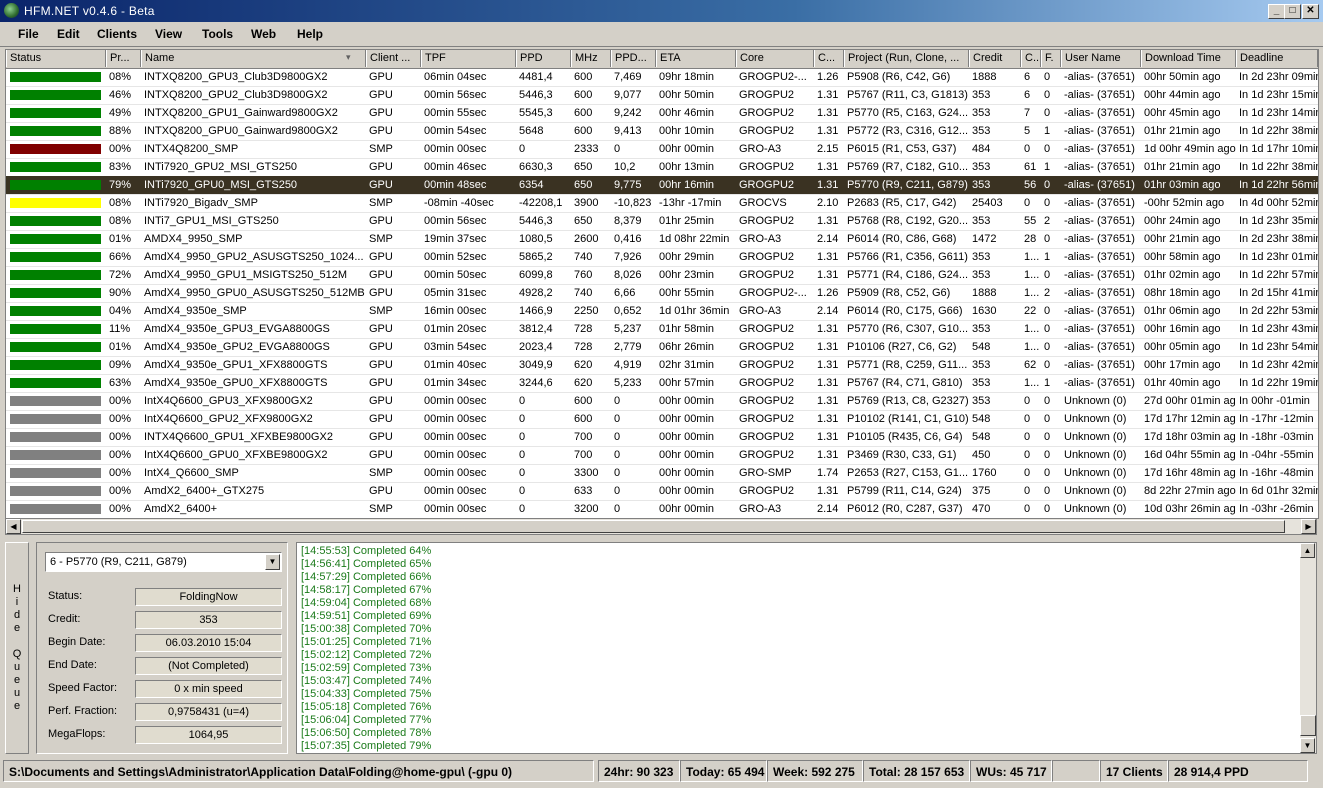 This screenshot has height=788, width=1323. Describe the element at coordinates (1310, 11) in the screenshot. I see `close-button: ✕` at that location.